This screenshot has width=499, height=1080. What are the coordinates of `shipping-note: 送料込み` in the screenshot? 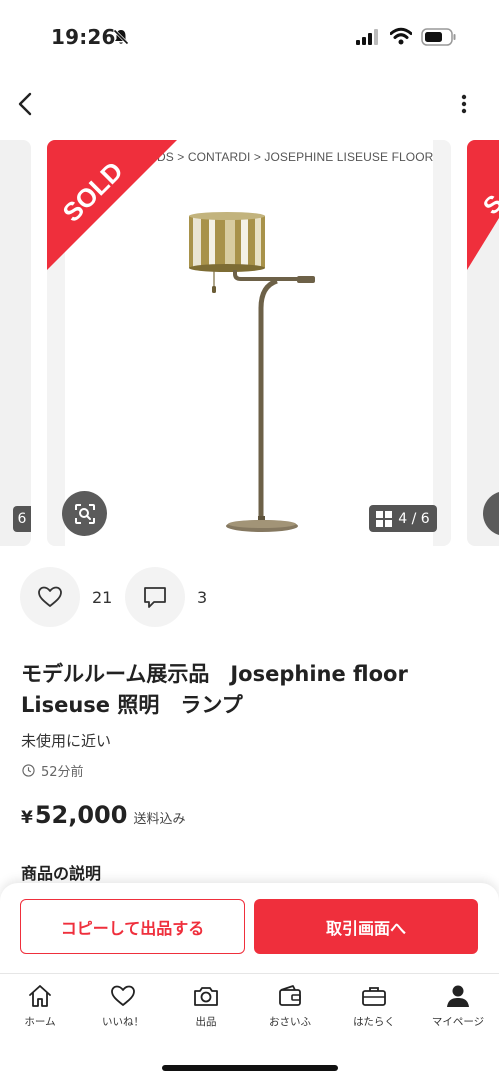 It's located at (159, 819).